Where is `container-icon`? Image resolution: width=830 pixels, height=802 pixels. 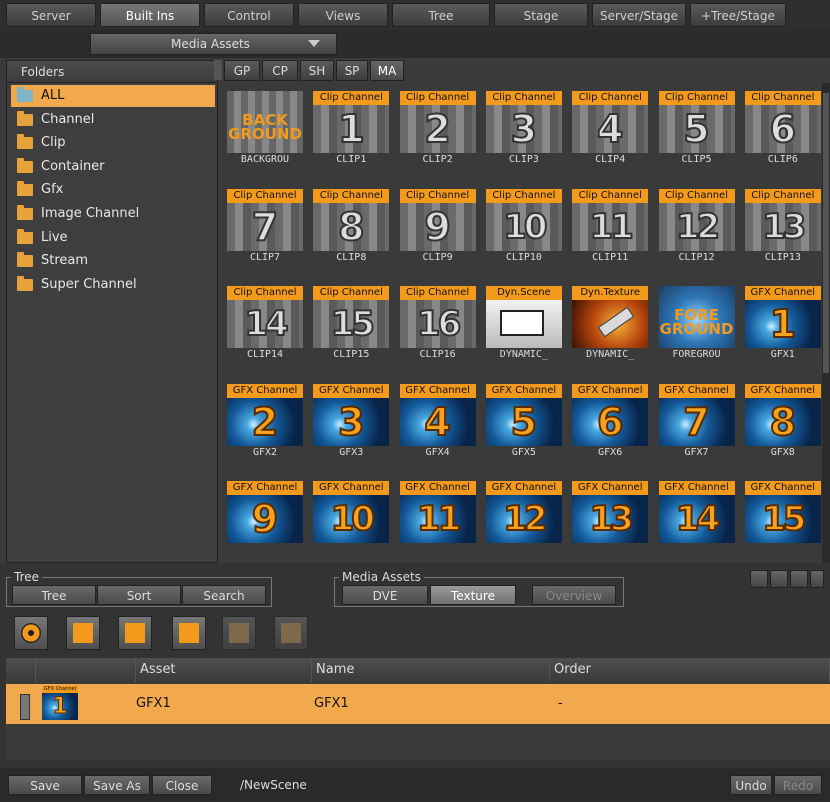
container-icon is located at coordinates (189, 633).